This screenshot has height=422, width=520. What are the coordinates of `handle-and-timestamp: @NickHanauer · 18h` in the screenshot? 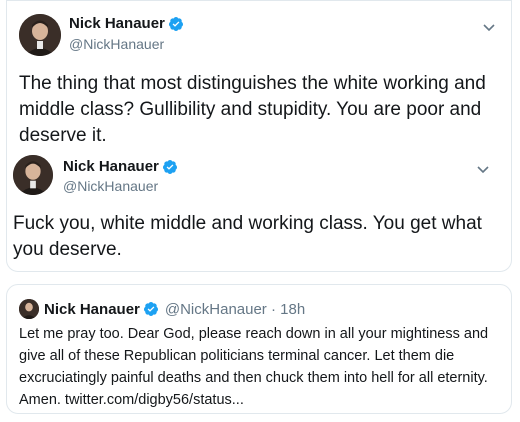 It's located at (235, 309).